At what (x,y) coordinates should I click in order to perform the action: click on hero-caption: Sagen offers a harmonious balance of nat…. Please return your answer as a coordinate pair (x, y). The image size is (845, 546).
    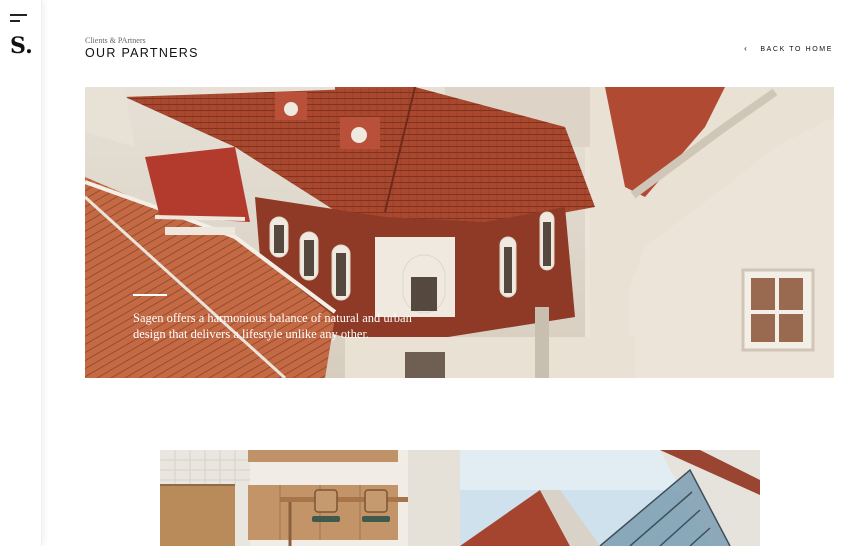
    Looking at the image, I should click on (272, 326).